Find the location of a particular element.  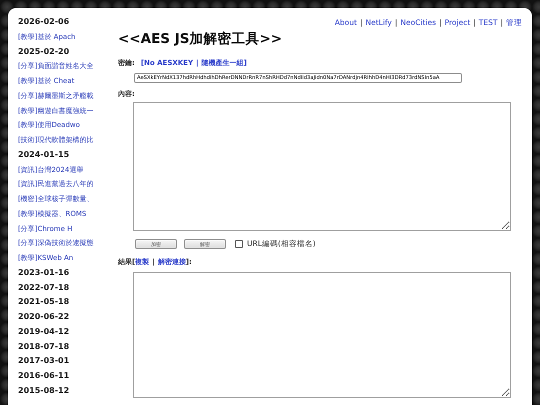

date-heading: 2021-05-18 is located at coordinates (44, 302).